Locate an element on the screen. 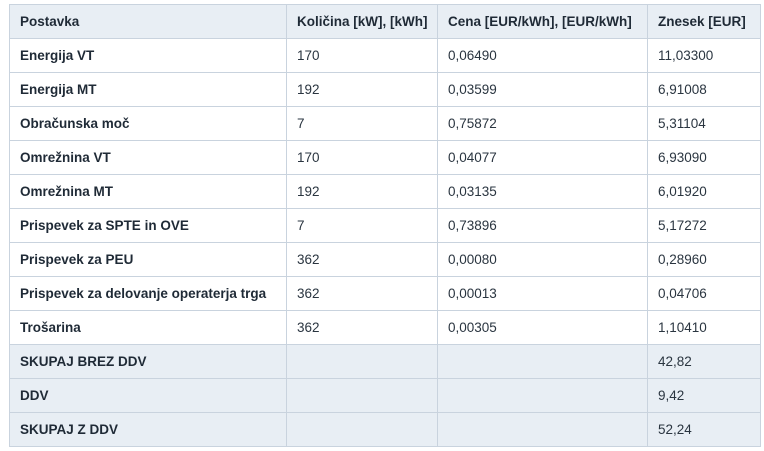 This screenshot has width=764, height=451. table-row: Omrežnina VT 170 0,04077 6,93090 is located at coordinates (385, 157).